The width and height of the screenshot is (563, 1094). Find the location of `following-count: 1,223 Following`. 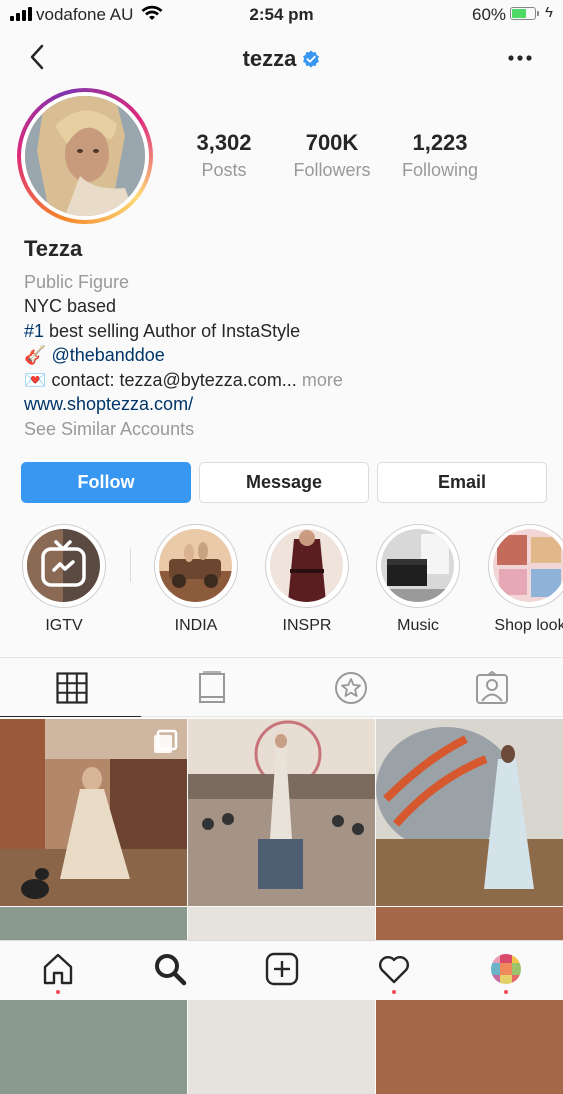

following-count: 1,223 Following is located at coordinates (440, 155).